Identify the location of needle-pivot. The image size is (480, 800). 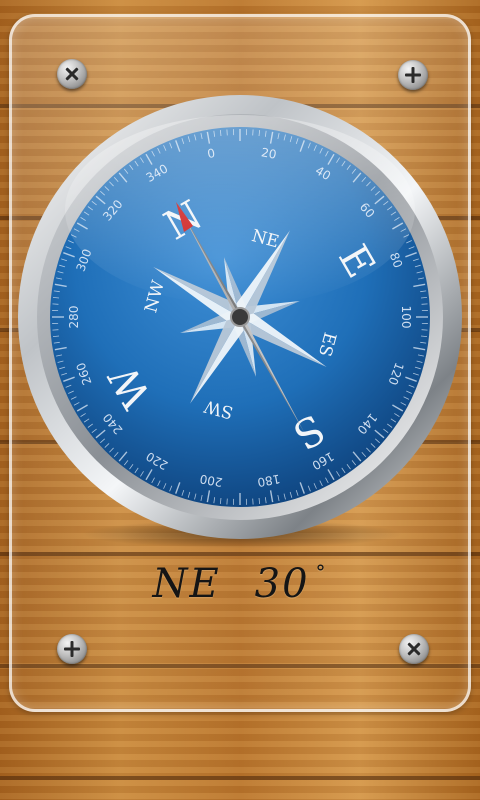
(240, 317).